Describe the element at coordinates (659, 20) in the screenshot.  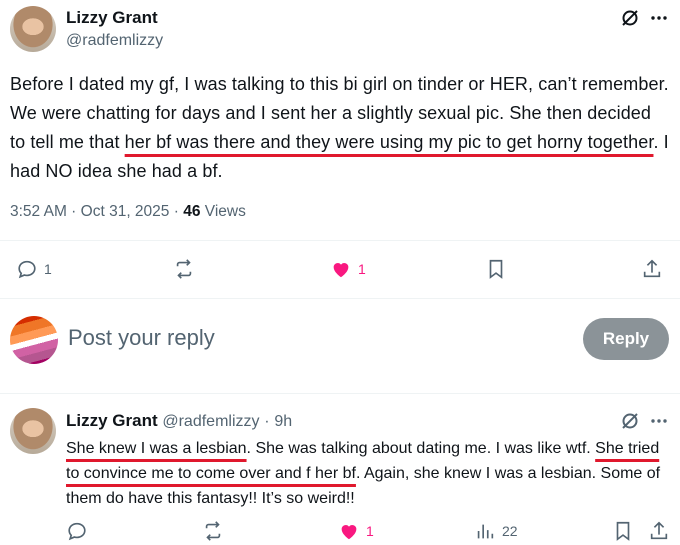
I see `more-options-icon` at that location.